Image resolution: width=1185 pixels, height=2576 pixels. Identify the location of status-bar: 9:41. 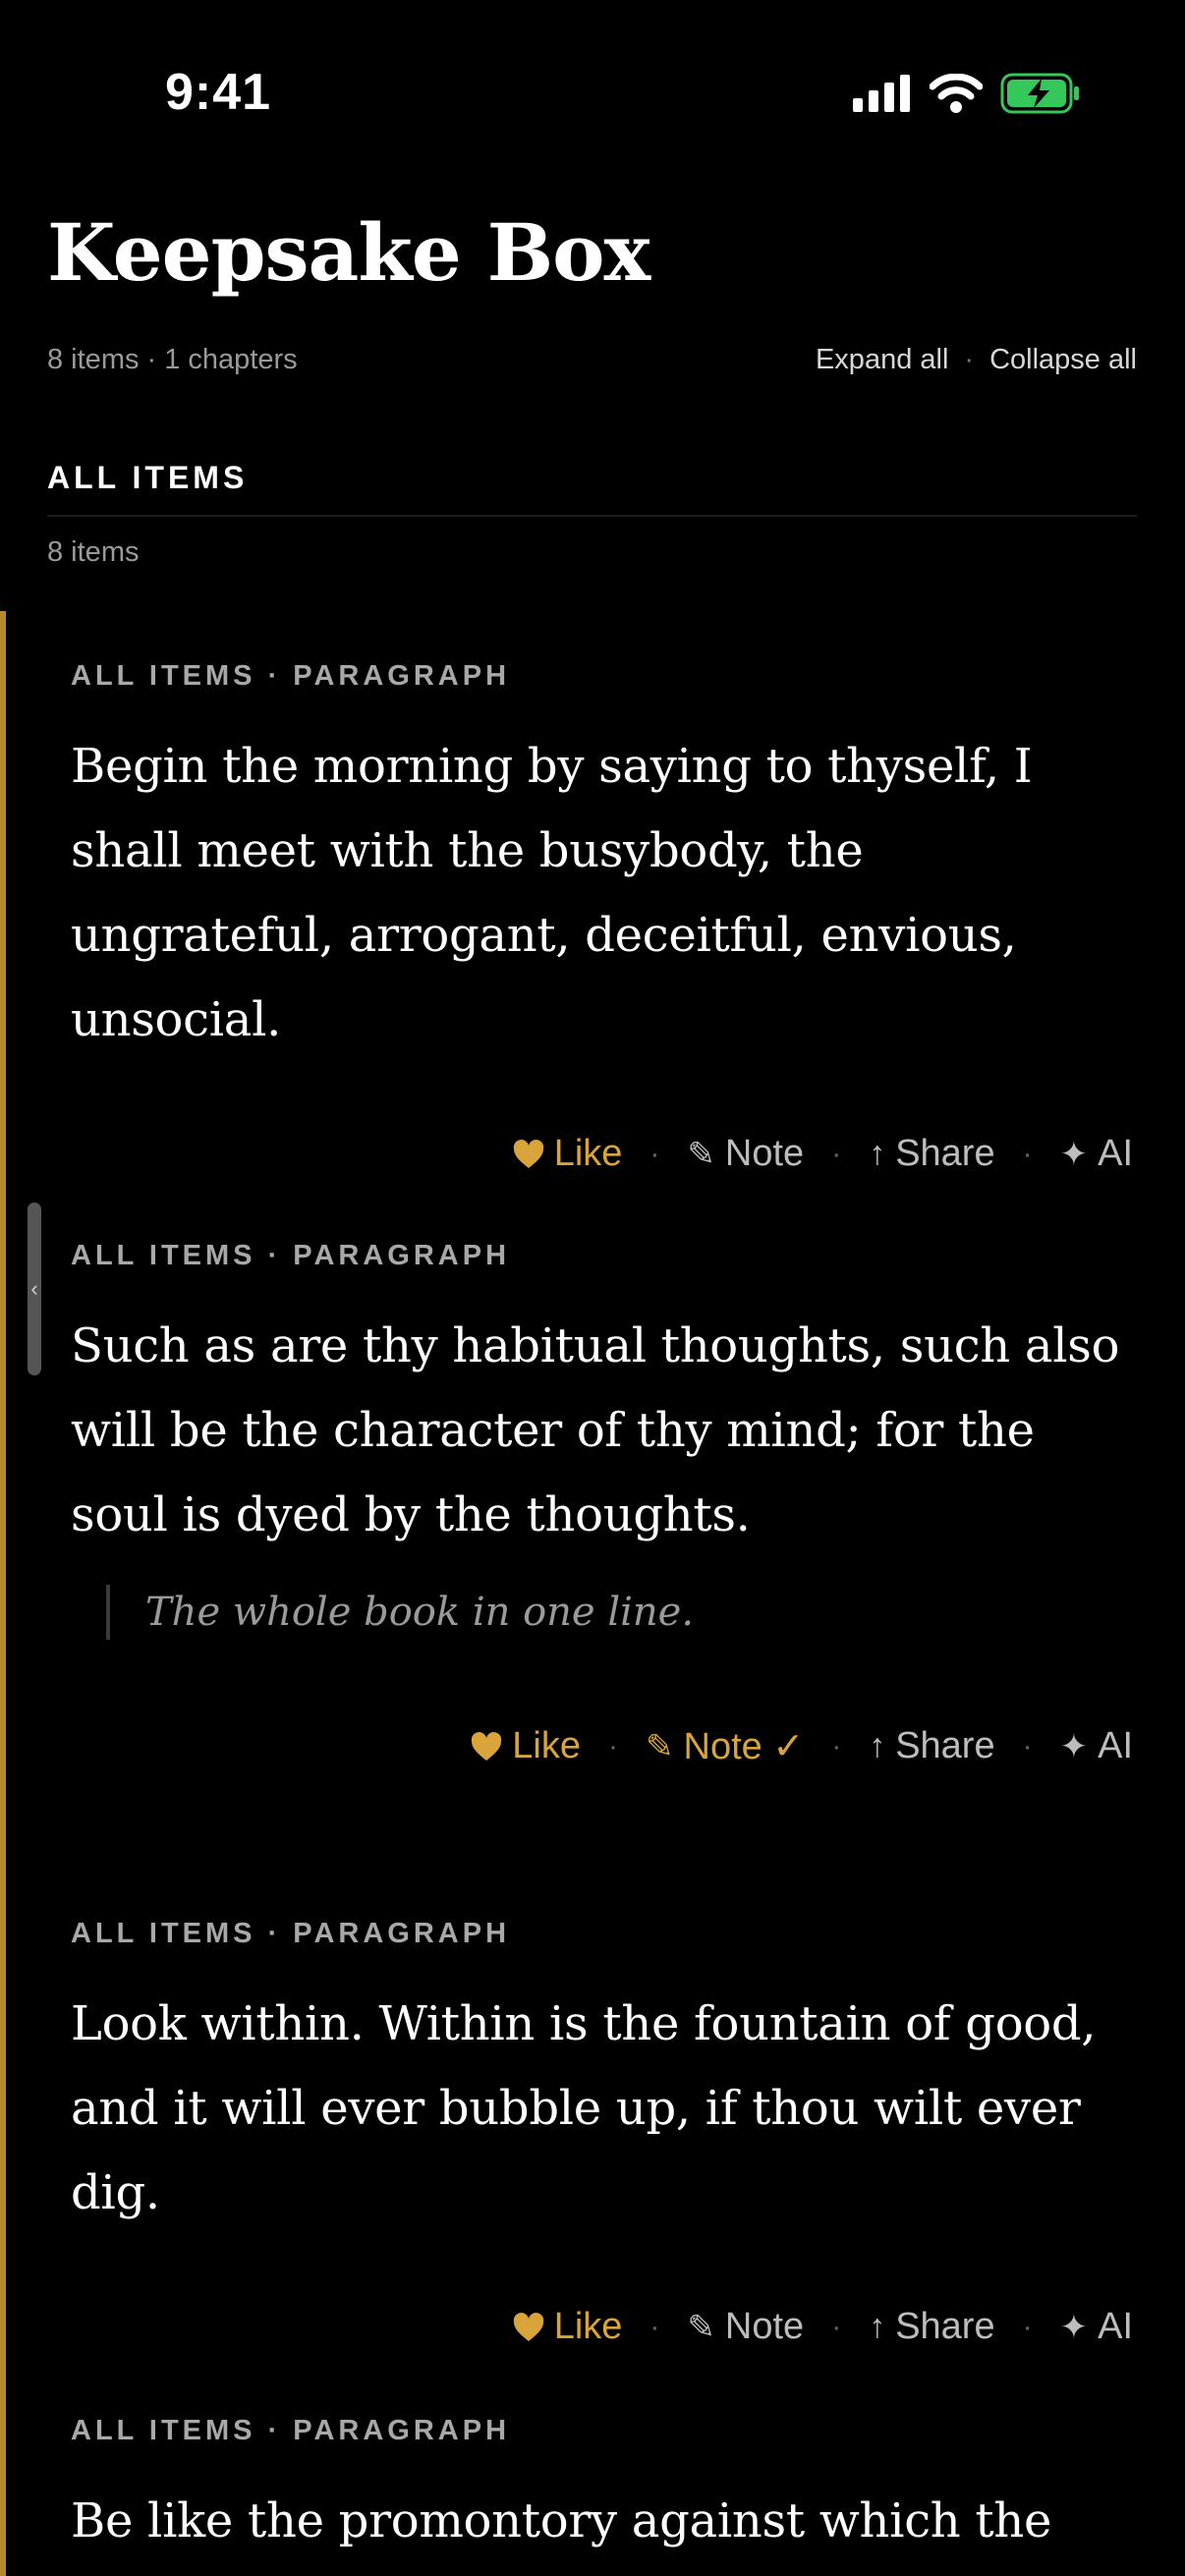
(592, 93).